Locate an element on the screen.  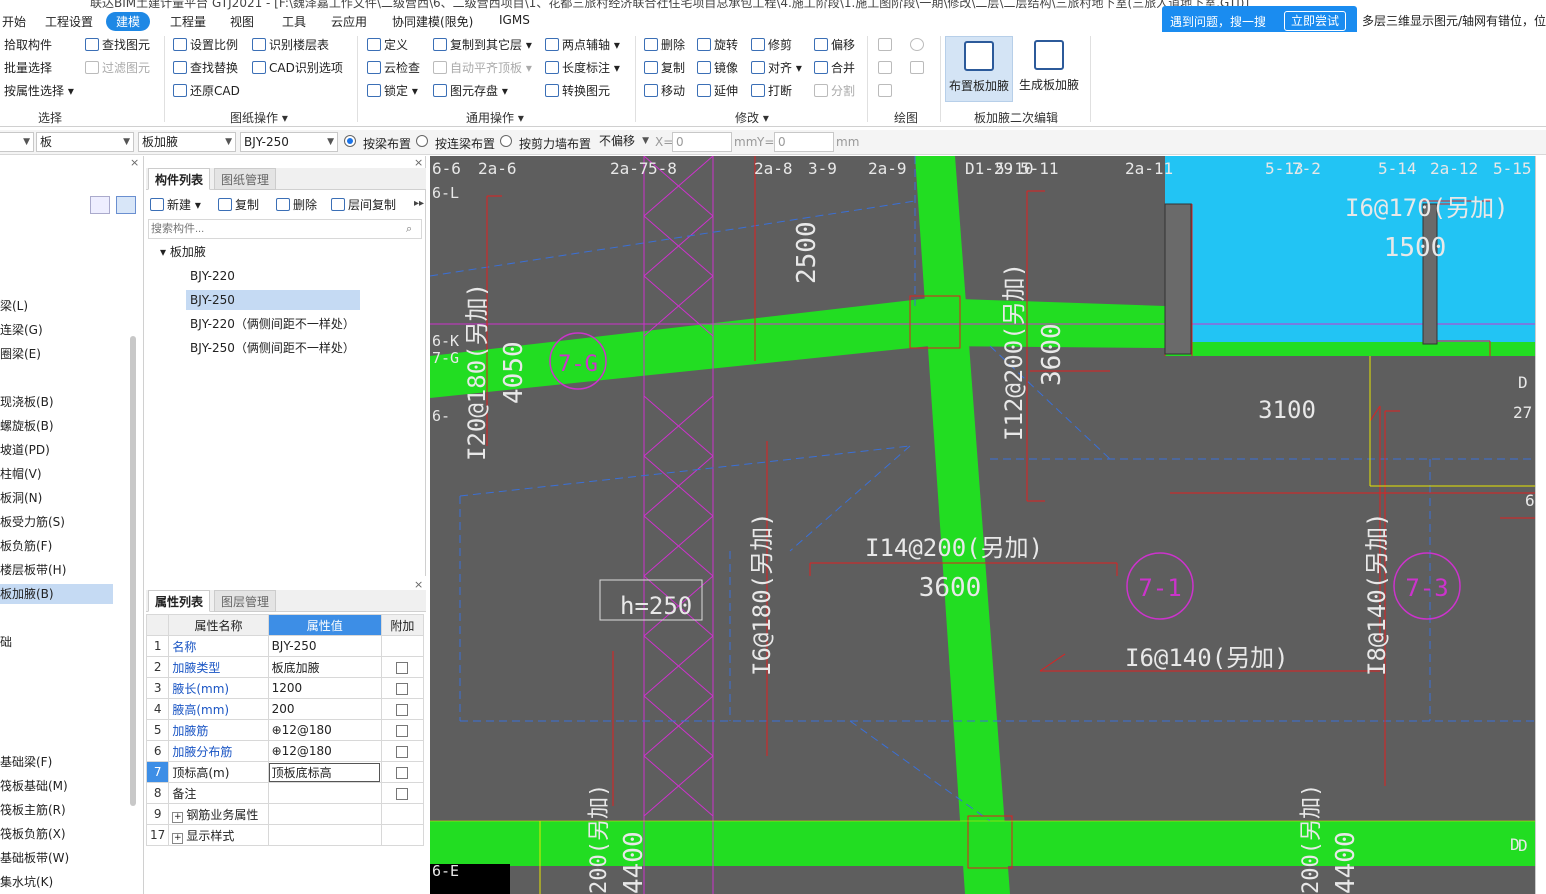
property-row: 5 加腋筋 ⊕12@180 is located at coordinates (285, 730).